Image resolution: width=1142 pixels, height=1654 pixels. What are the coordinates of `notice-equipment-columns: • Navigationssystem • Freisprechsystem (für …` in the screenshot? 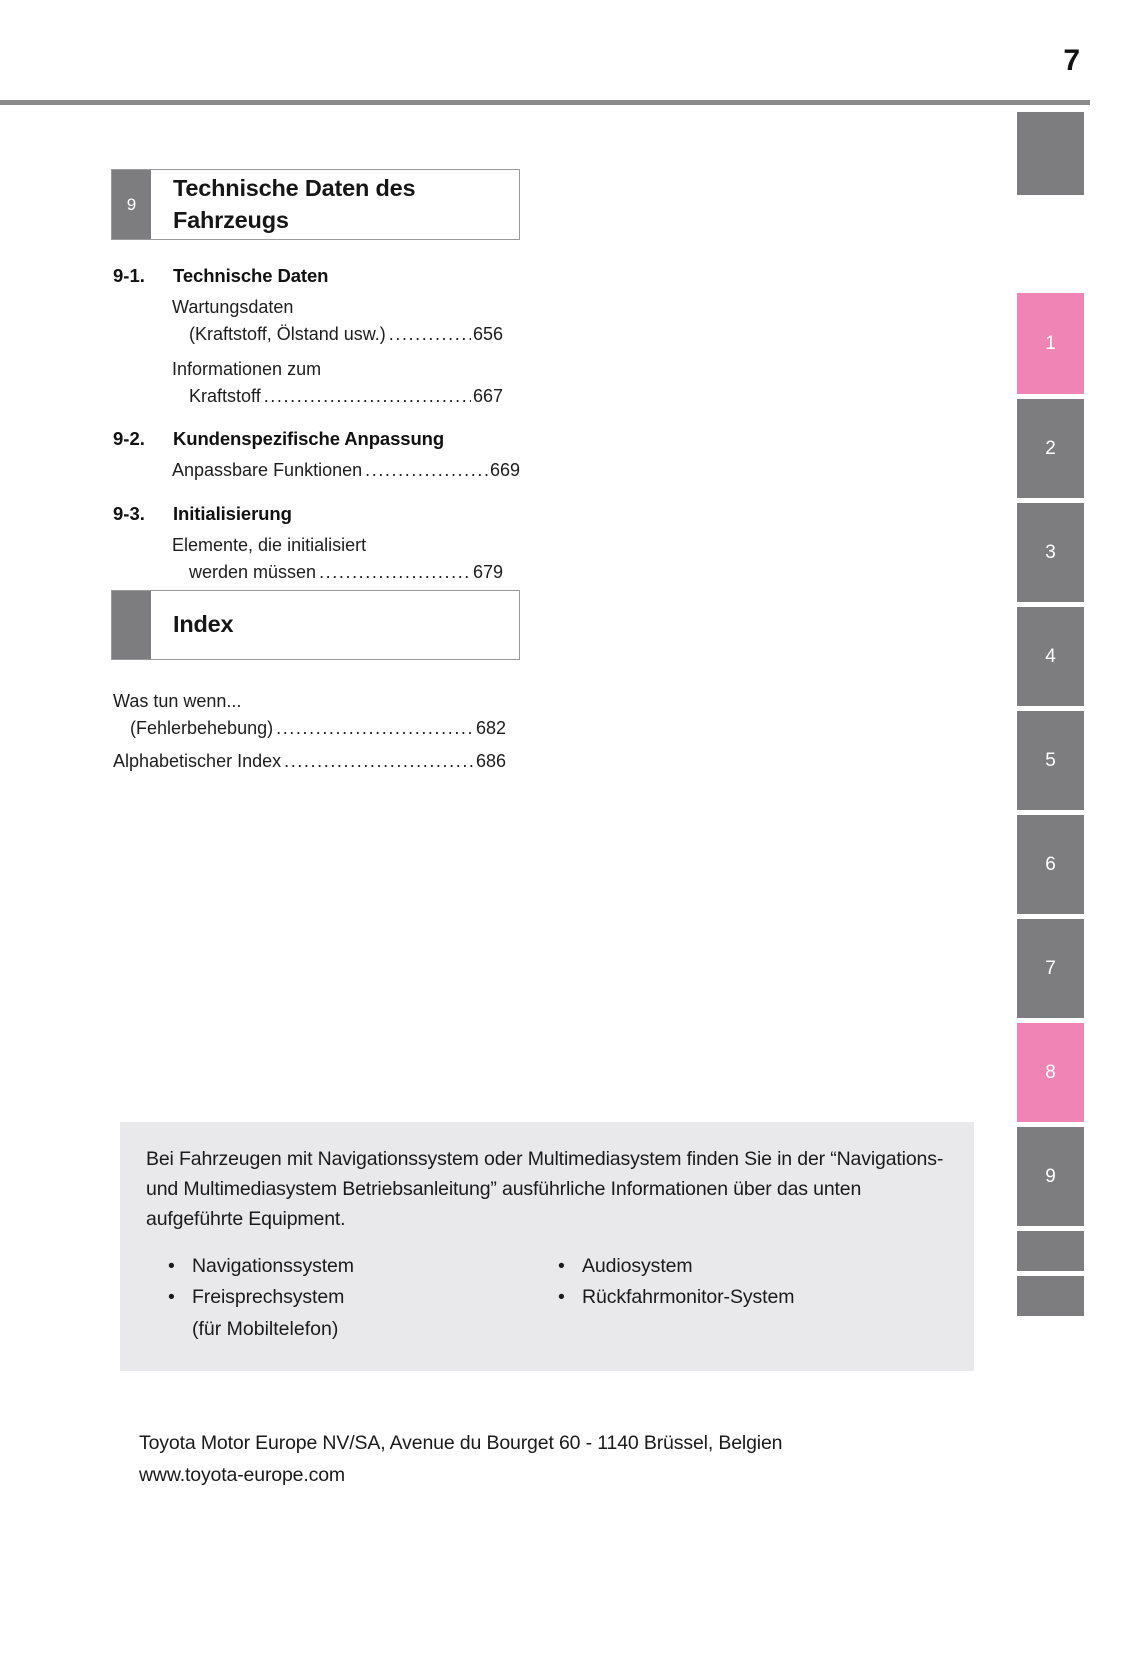 It's located at (547, 1298).